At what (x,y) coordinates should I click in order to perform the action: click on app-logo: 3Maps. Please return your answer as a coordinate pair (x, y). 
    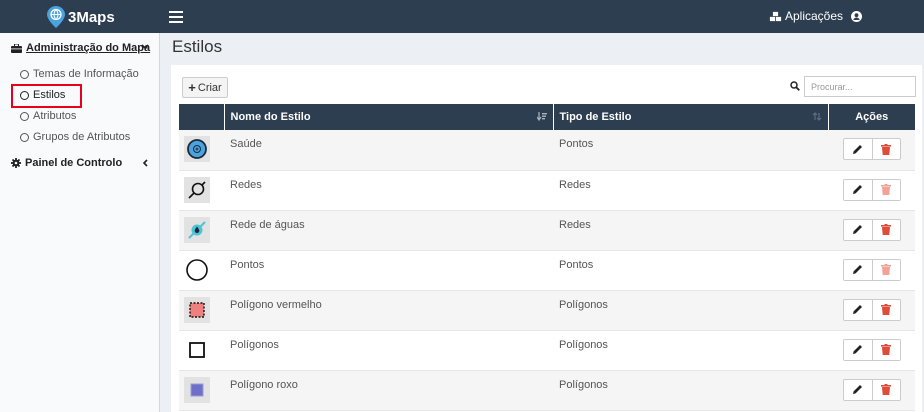
    Looking at the image, I should click on (81, 17).